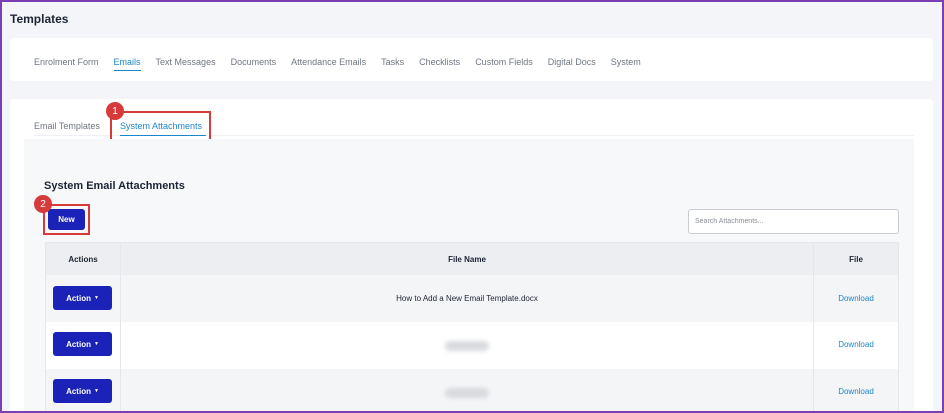 The image size is (944, 413). What do you see at coordinates (83, 259) in the screenshot?
I see `header-actions: Actions` at bounding box center [83, 259].